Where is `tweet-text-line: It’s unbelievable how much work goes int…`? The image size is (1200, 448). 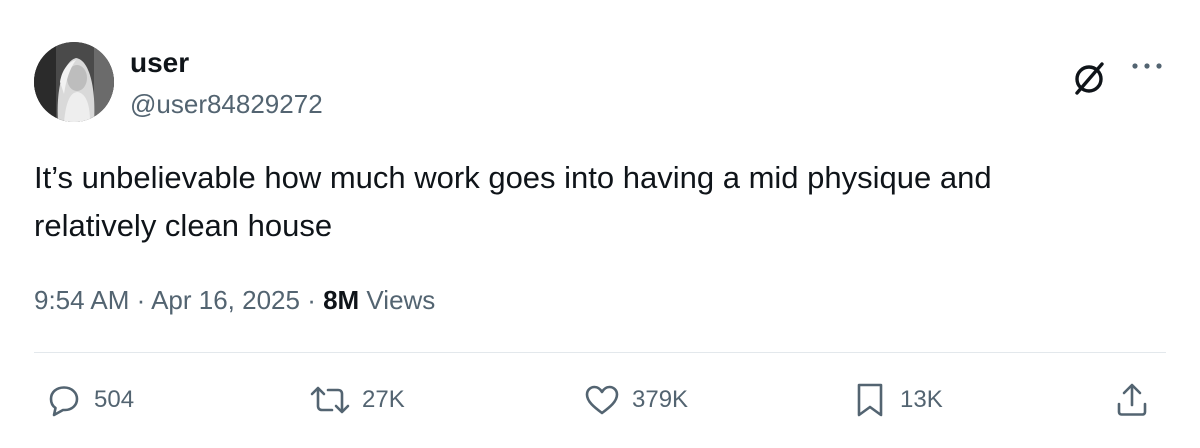
tweet-text-line: It’s unbelievable how much work goes int… is located at coordinates (513, 177).